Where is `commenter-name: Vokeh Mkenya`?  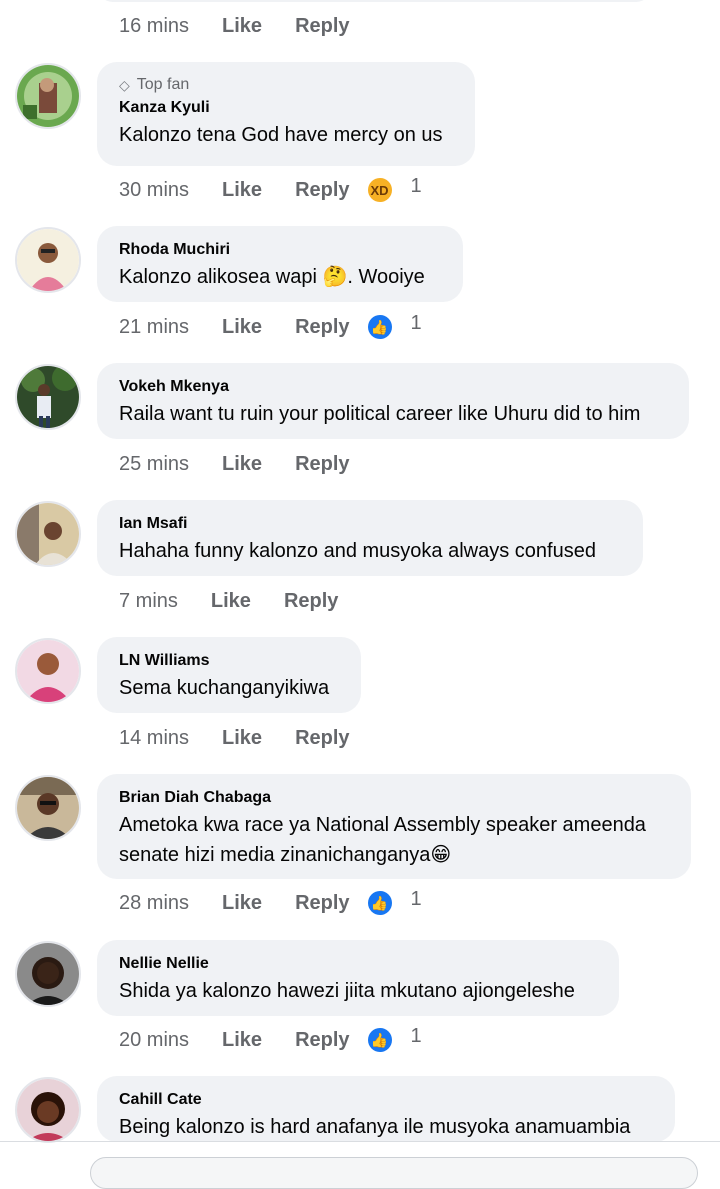
commenter-name: Vokeh Mkenya is located at coordinates (393, 387).